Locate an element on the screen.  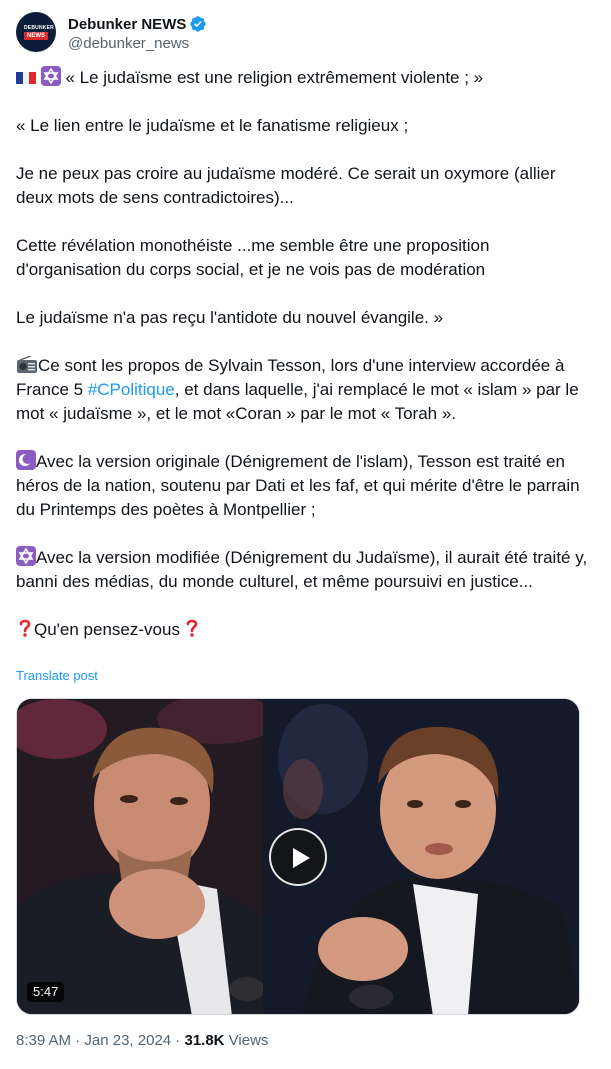
post-line-text: Qu'en pensez-vous is located at coordinates (109, 629).